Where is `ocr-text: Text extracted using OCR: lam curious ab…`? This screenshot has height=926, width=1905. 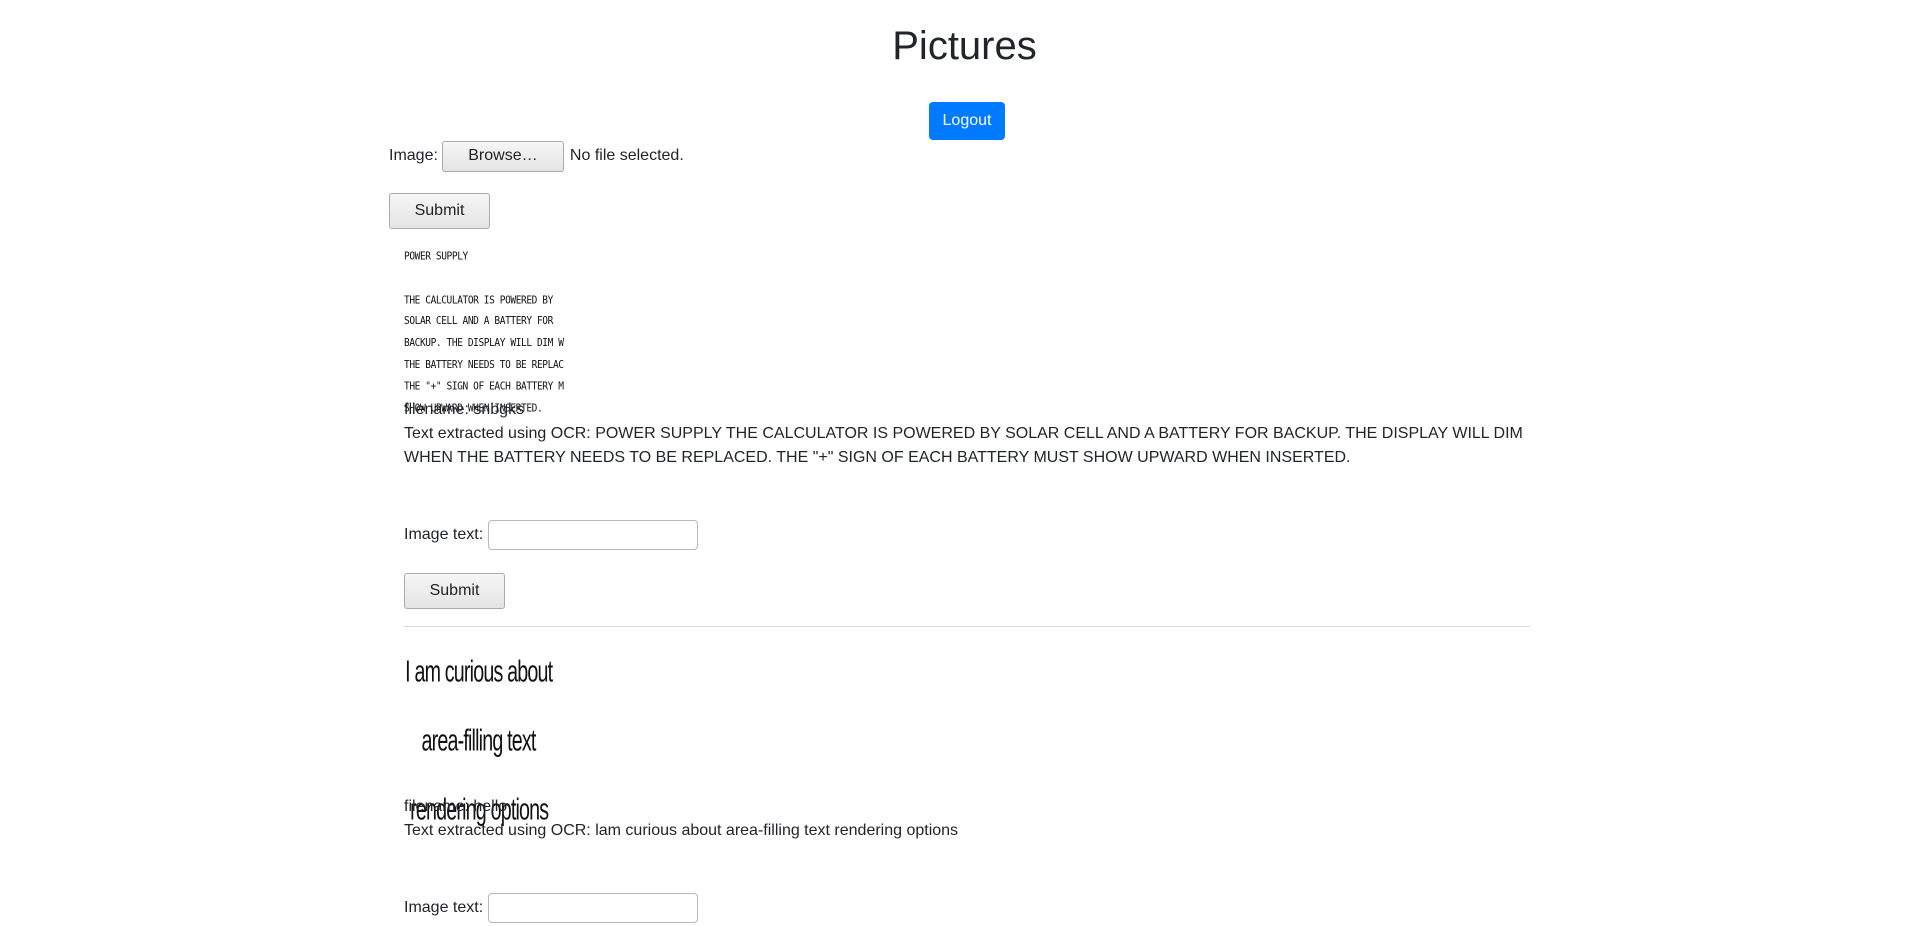
ocr-text: Text extracted using OCR: lam curious ab… is located at coordinates (681, 830).